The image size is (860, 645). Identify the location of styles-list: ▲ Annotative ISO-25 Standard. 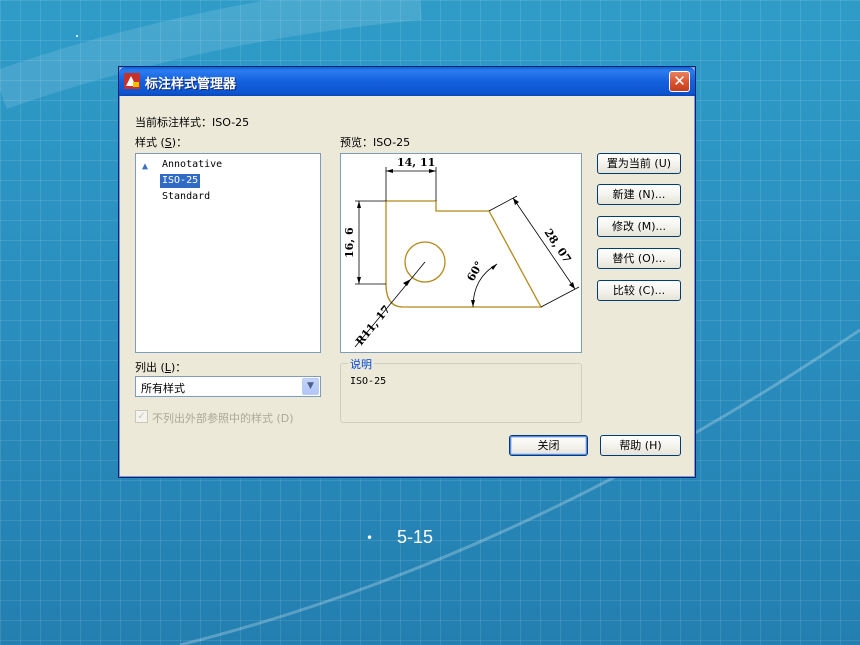
(228, 253).